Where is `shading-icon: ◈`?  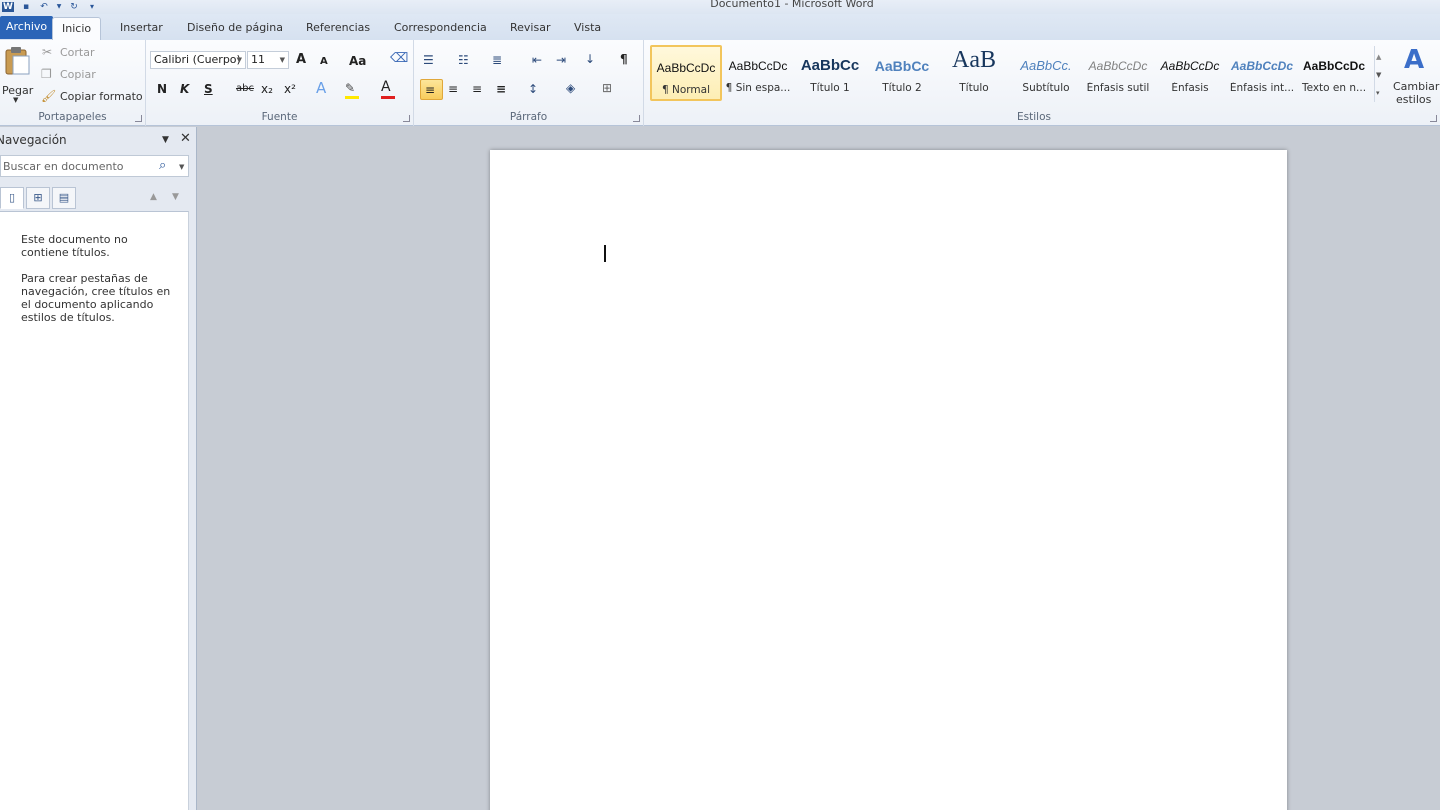
shading-icon: ◈ is located at coordinates (570, 88).